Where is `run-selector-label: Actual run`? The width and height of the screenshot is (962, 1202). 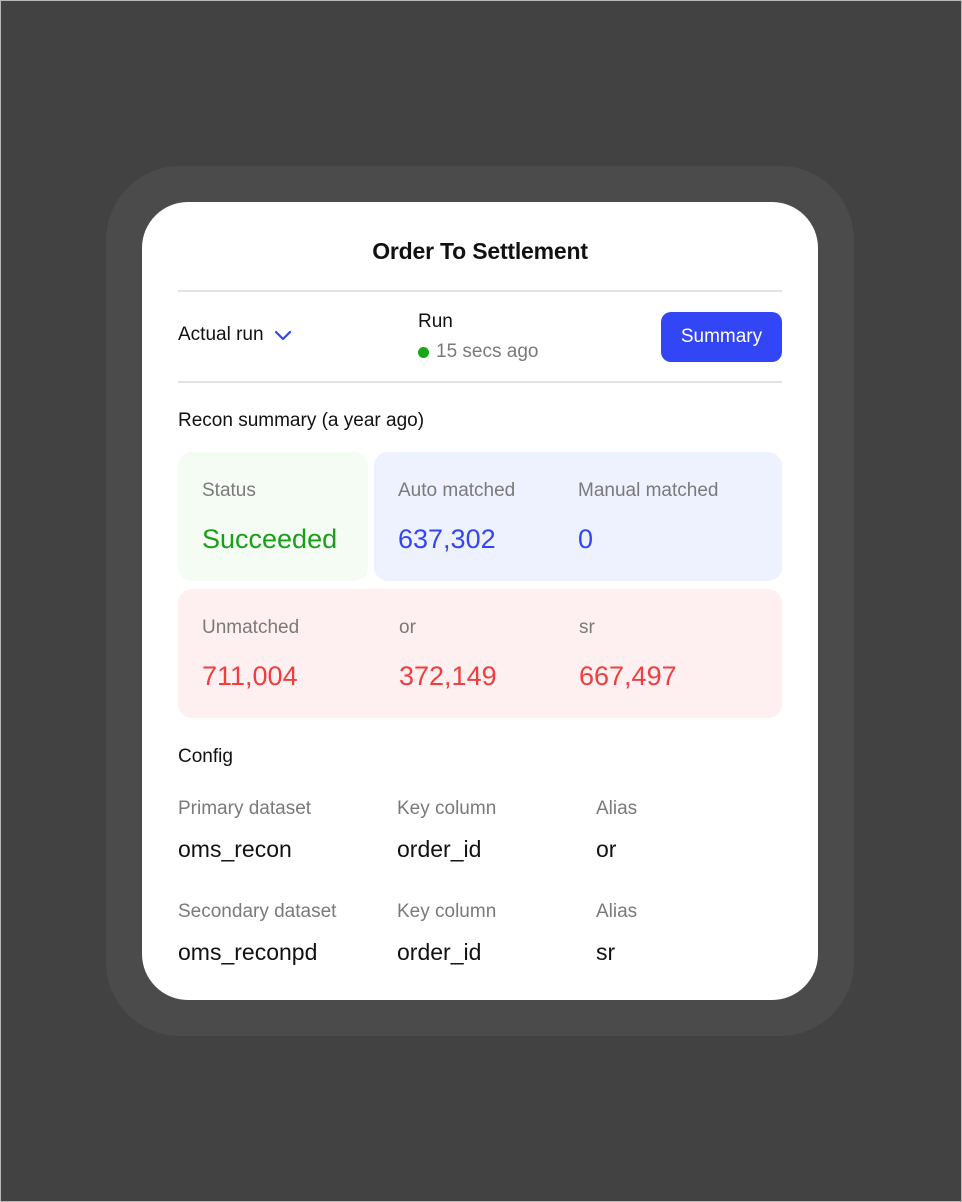
run-selector-label: Actual run is located at coordinates (221, 334).